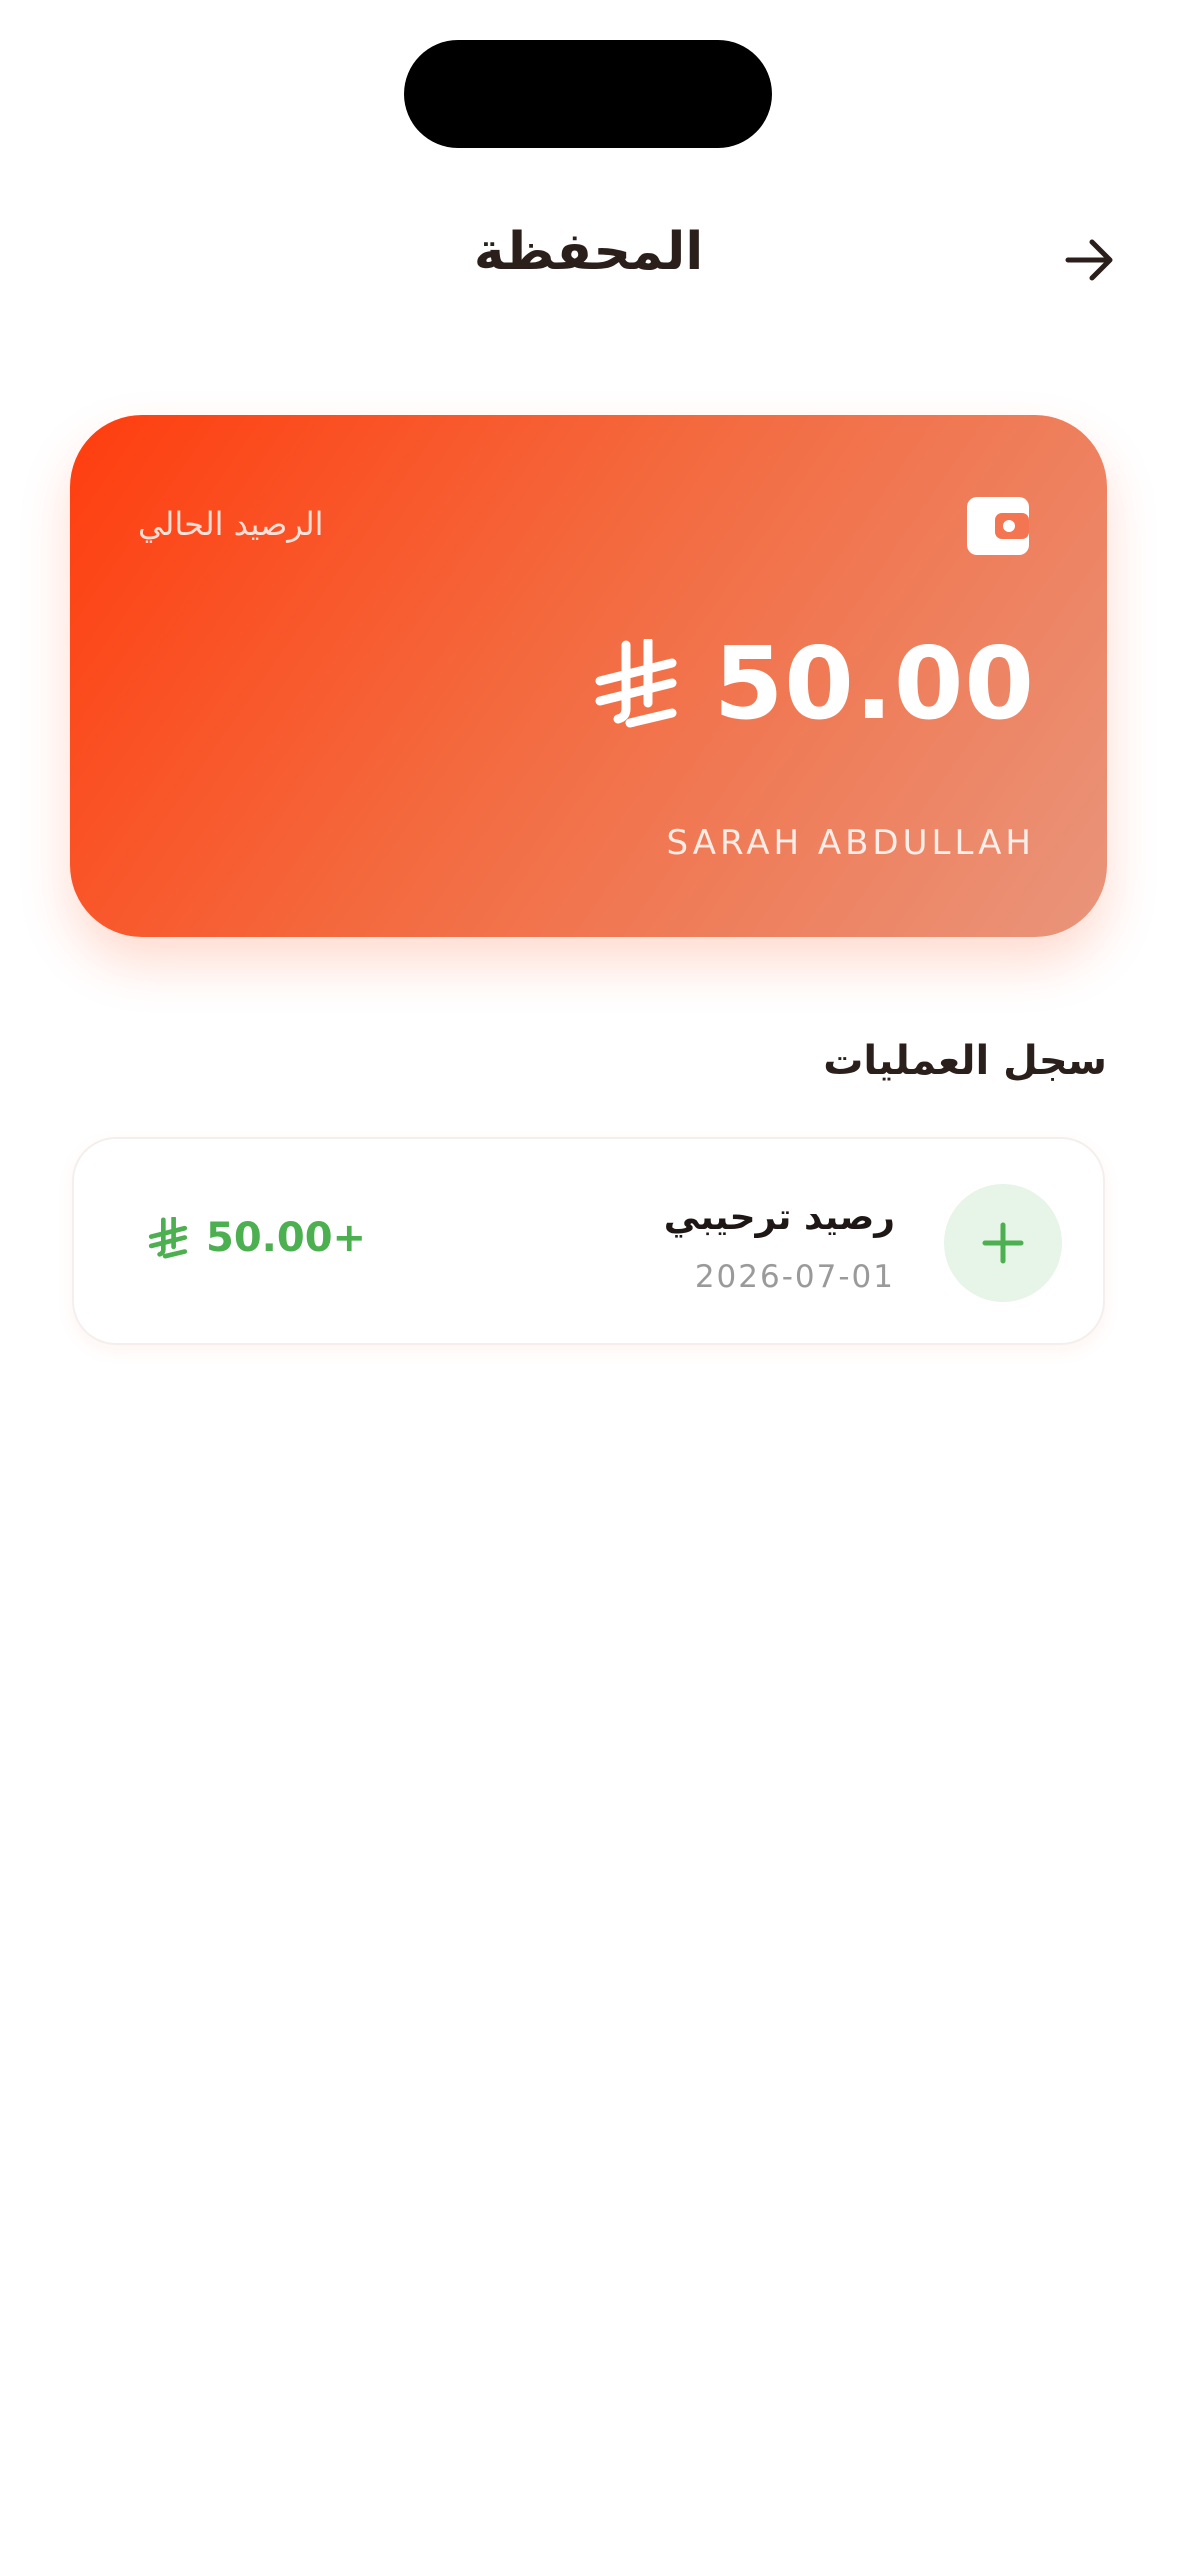 This screenshot has width=1177, height=2560. I want to click on transaction-item: رصيد ترحيبي 2026-07-01 50.00+, so click(588, 1241).